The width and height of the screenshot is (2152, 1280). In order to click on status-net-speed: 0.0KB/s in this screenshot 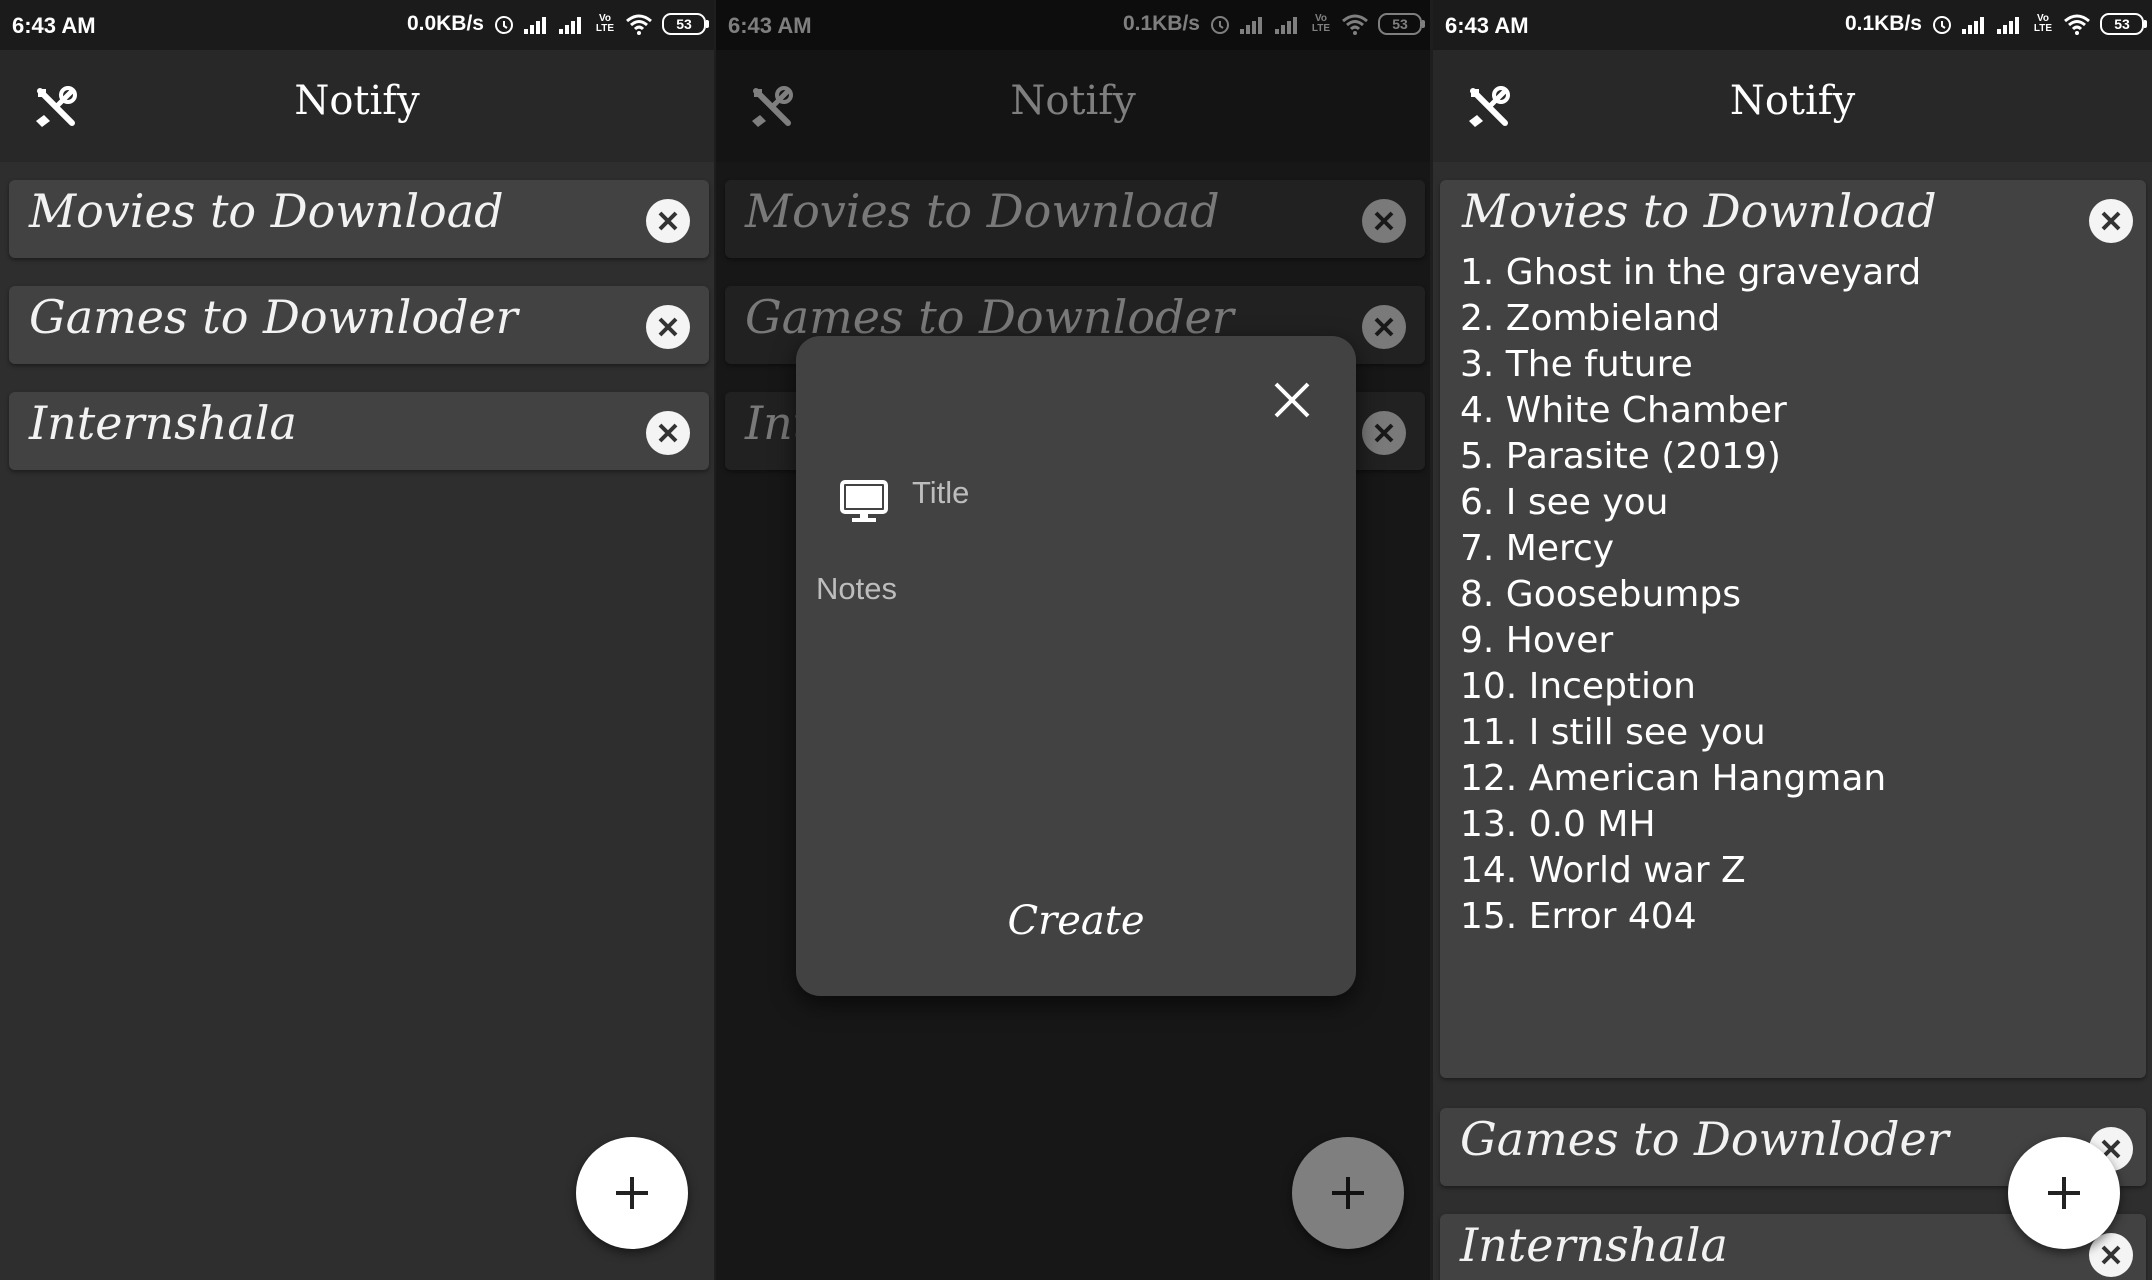, I will do `click(445, 23)`.